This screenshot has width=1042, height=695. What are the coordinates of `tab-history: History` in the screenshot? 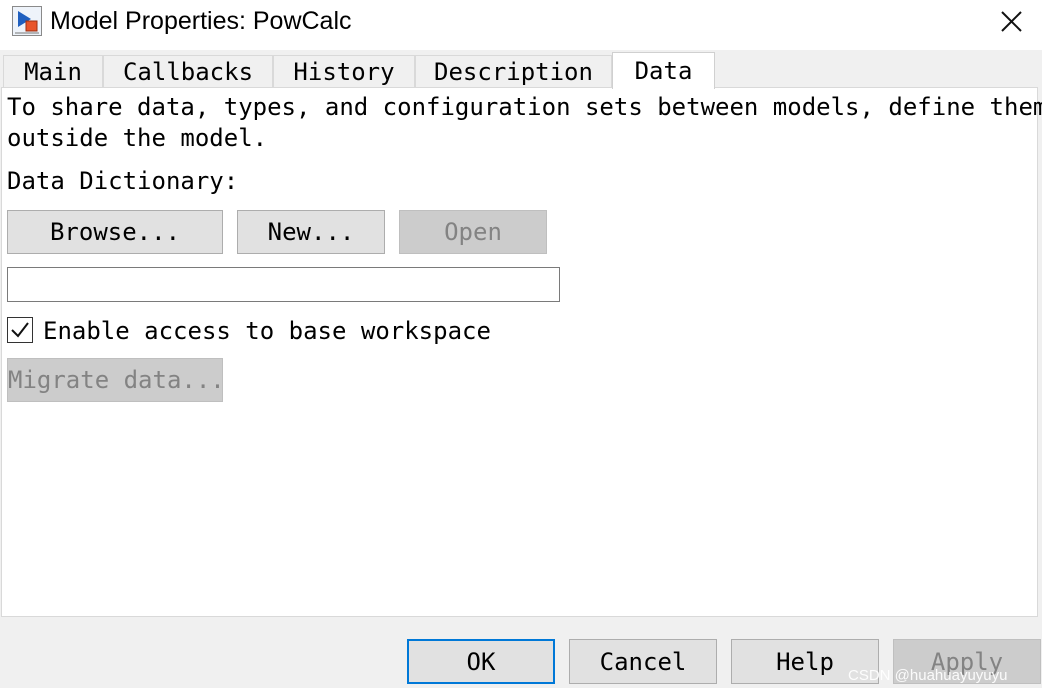 It's located at (344, 71).